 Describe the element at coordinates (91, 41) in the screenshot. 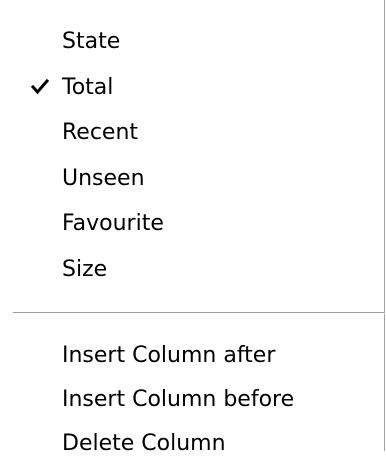

I see `menu-item-label: State` at that location.